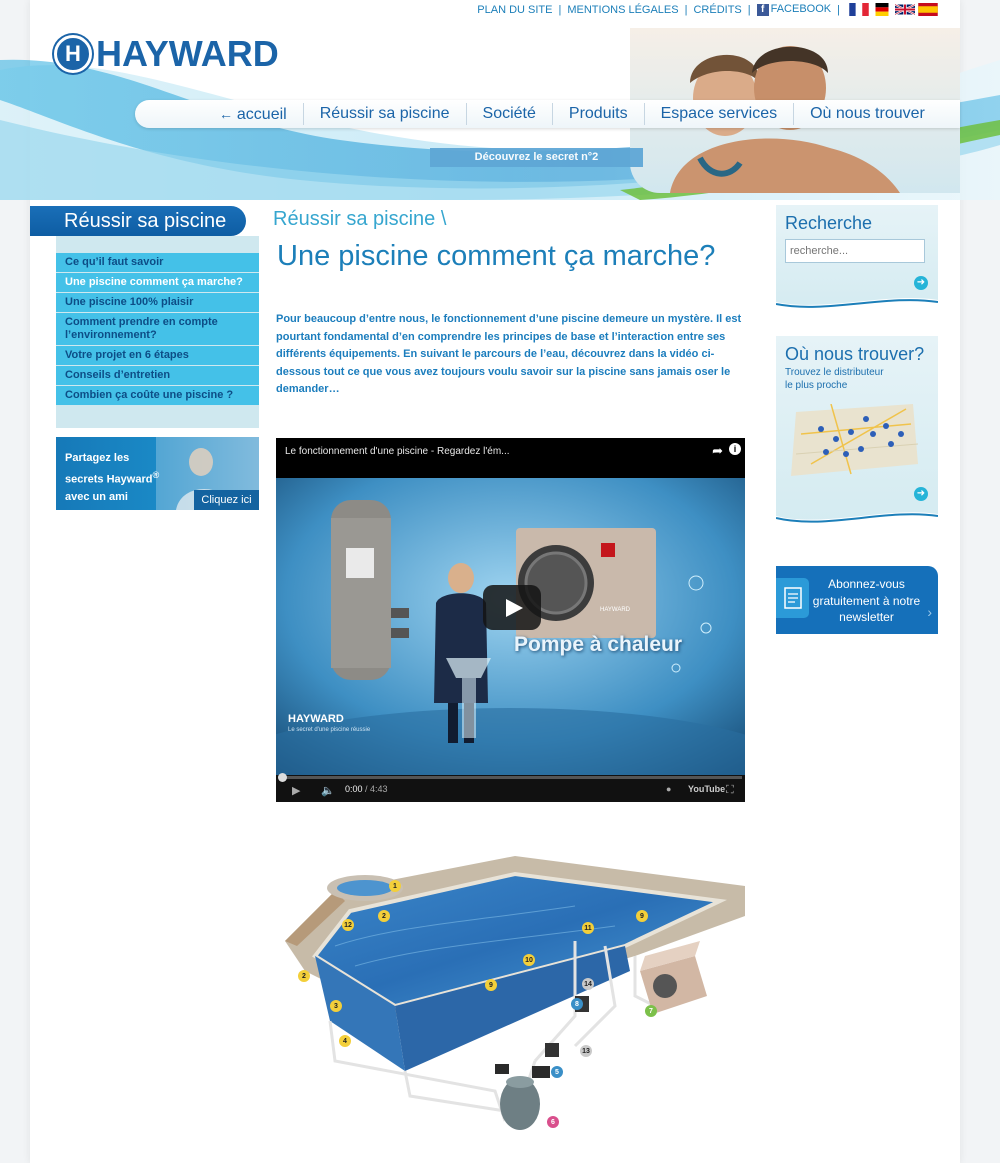  I want to click on callout-9b: 9, so click(491, 985).